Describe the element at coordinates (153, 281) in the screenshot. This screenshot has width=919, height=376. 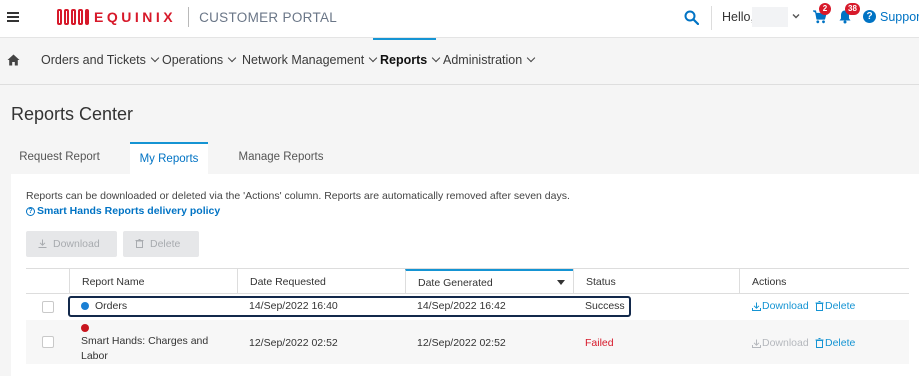
I see `column-report-name: Report Name` at that location.